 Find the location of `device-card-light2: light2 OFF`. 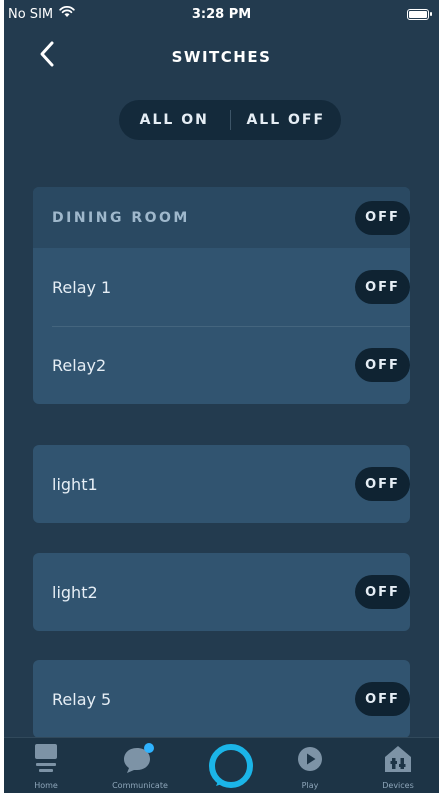

device-card-light2: light2 OFF is located at coordinates (221, 592).